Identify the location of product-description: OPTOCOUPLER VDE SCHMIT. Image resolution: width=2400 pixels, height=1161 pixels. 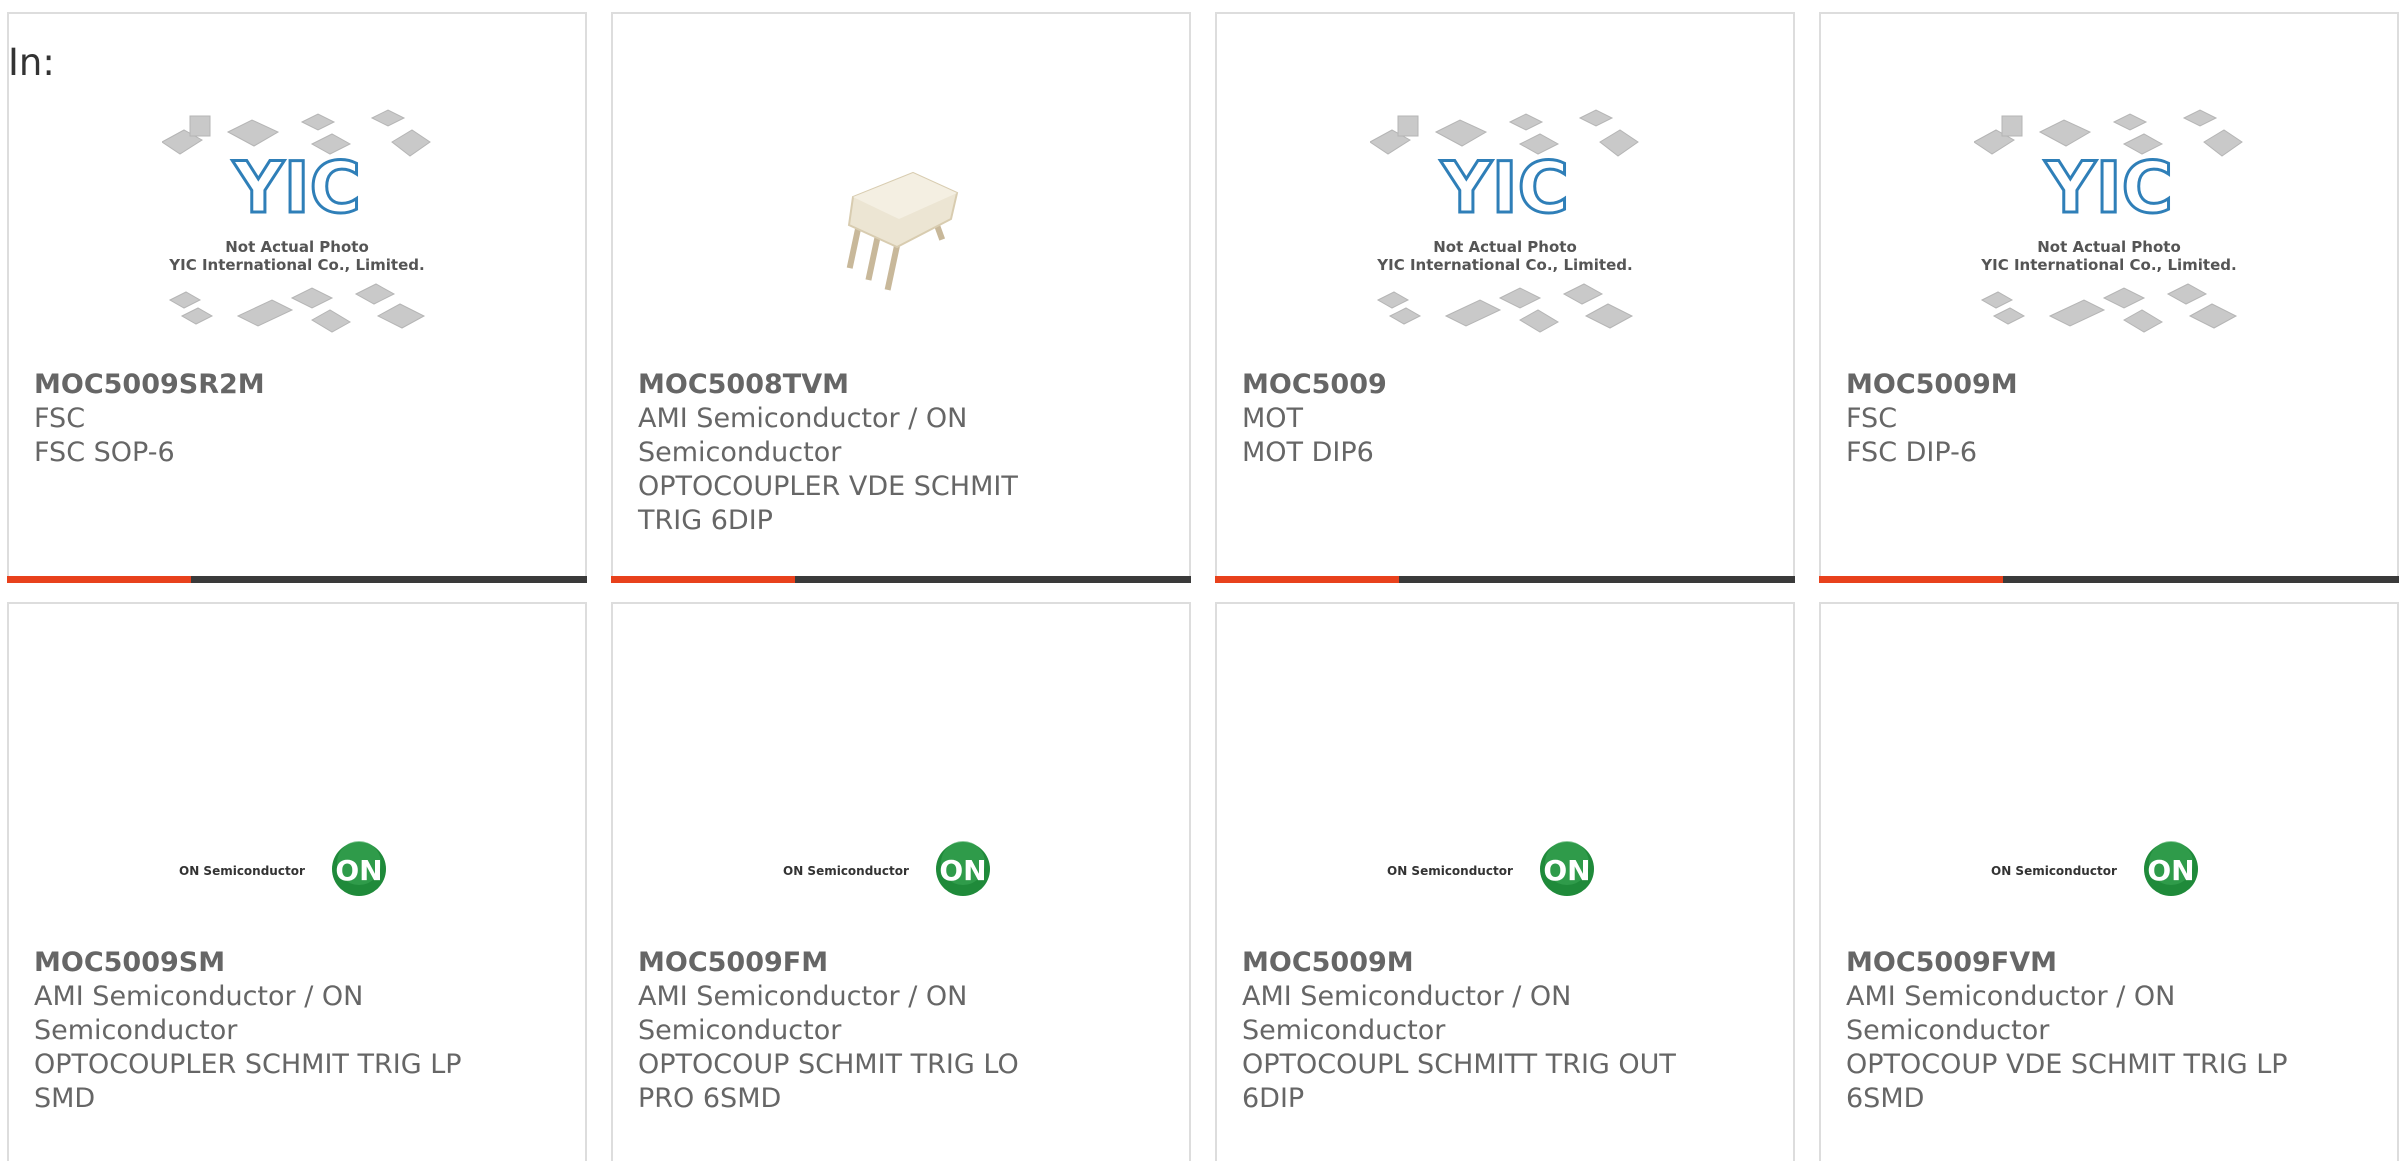
(828, 486).